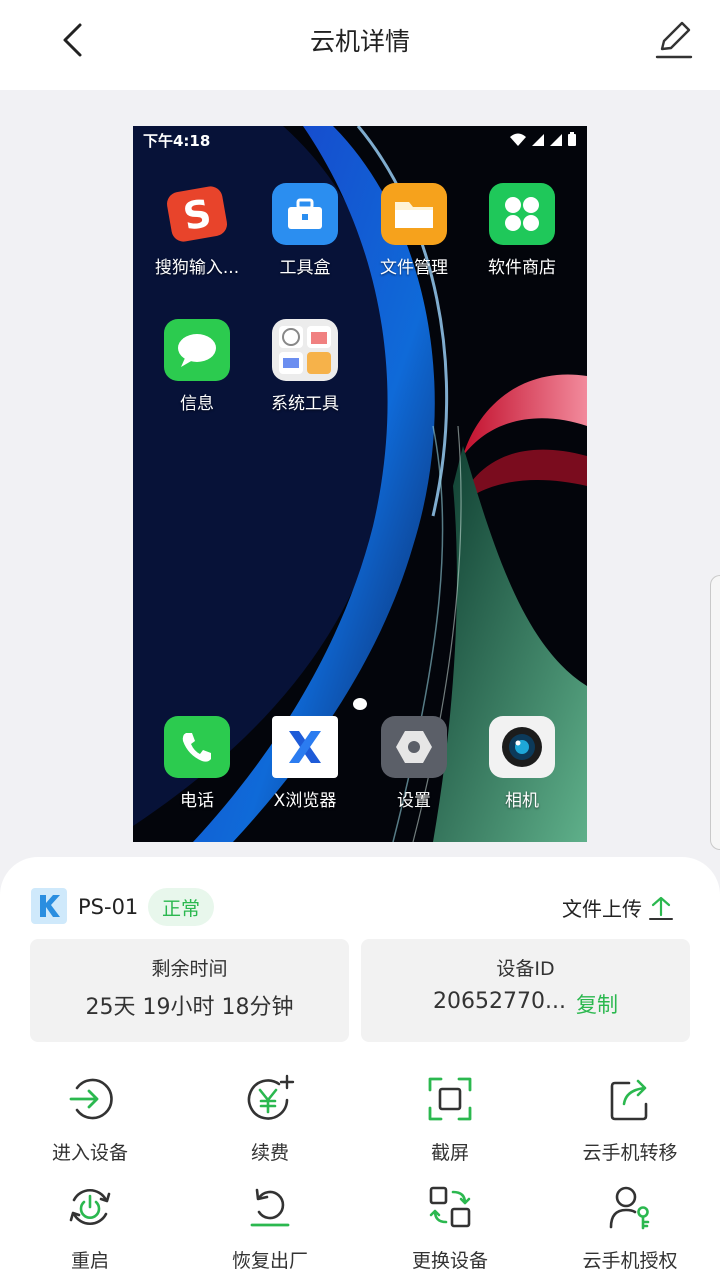 The image size is (720, 1280). Describe the element at coordinates (518, 139) in the screenshot. I see `wifi-icon` at that location.